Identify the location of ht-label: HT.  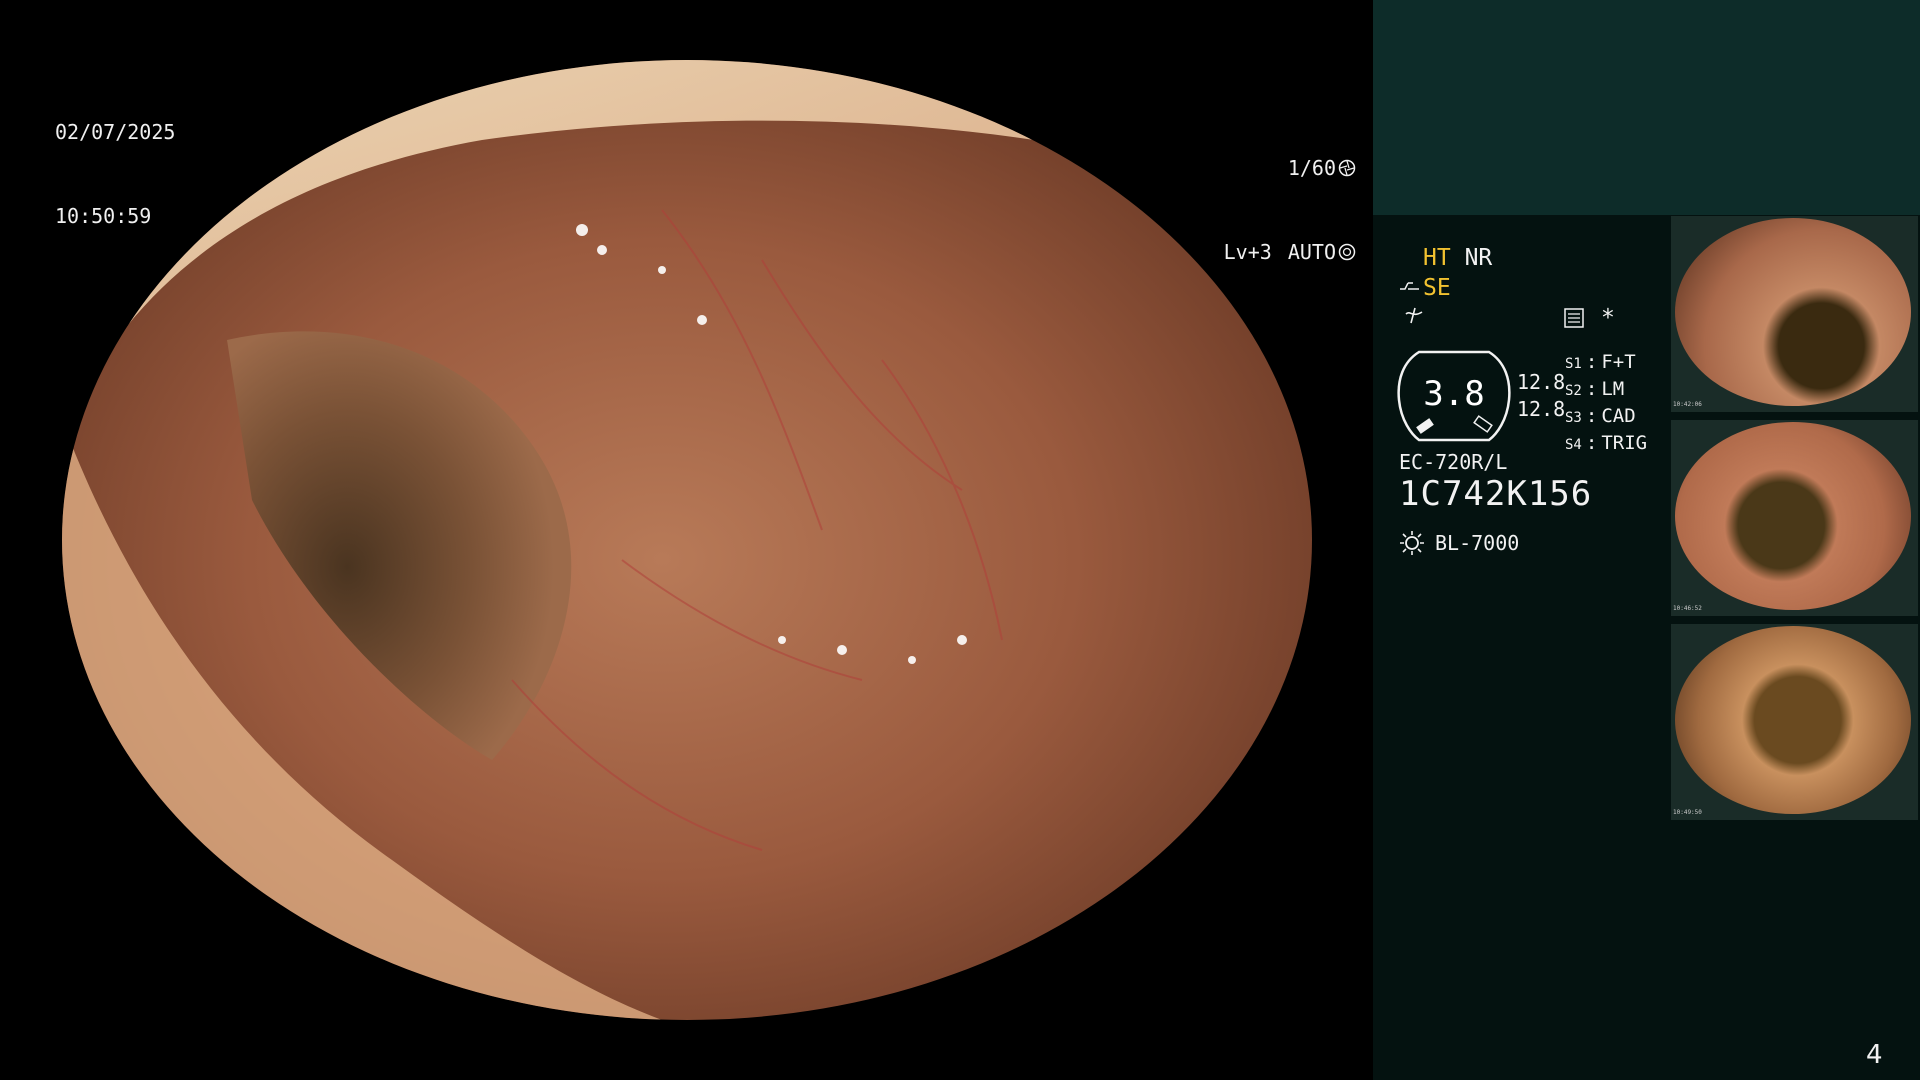
(1437, 258).